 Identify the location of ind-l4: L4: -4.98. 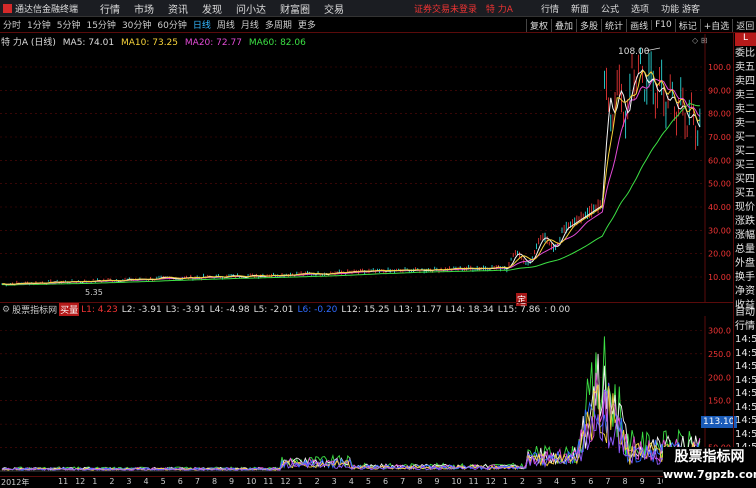
(229, 309).